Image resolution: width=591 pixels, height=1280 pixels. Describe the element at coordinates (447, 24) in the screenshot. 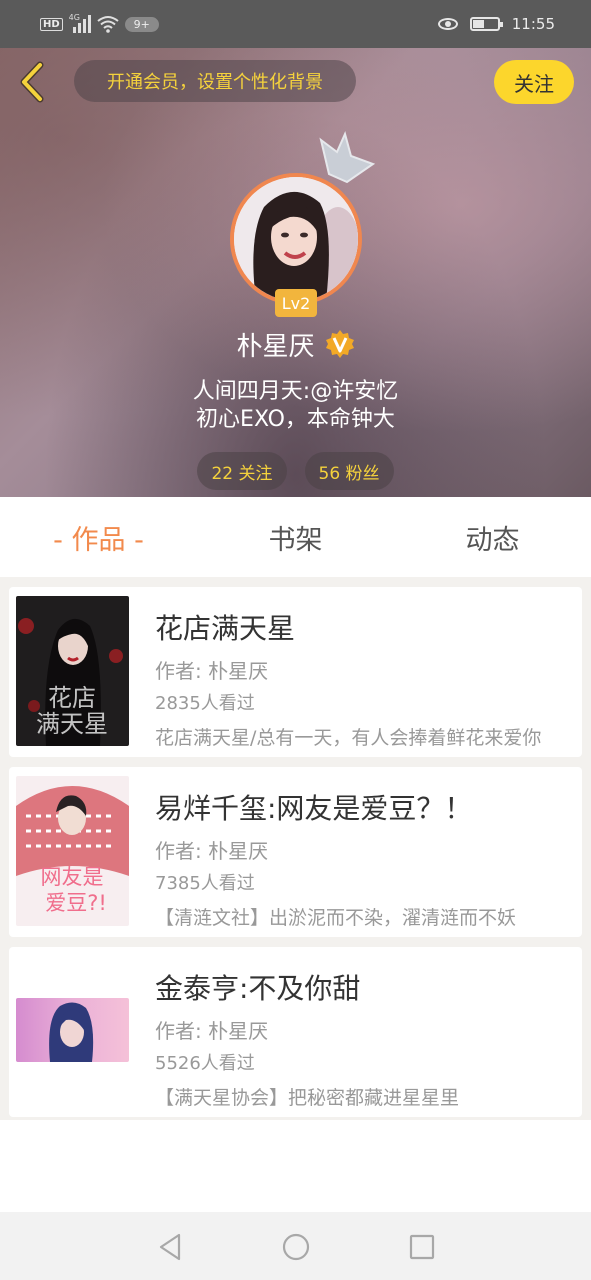

I see `eye-icon` at that location.